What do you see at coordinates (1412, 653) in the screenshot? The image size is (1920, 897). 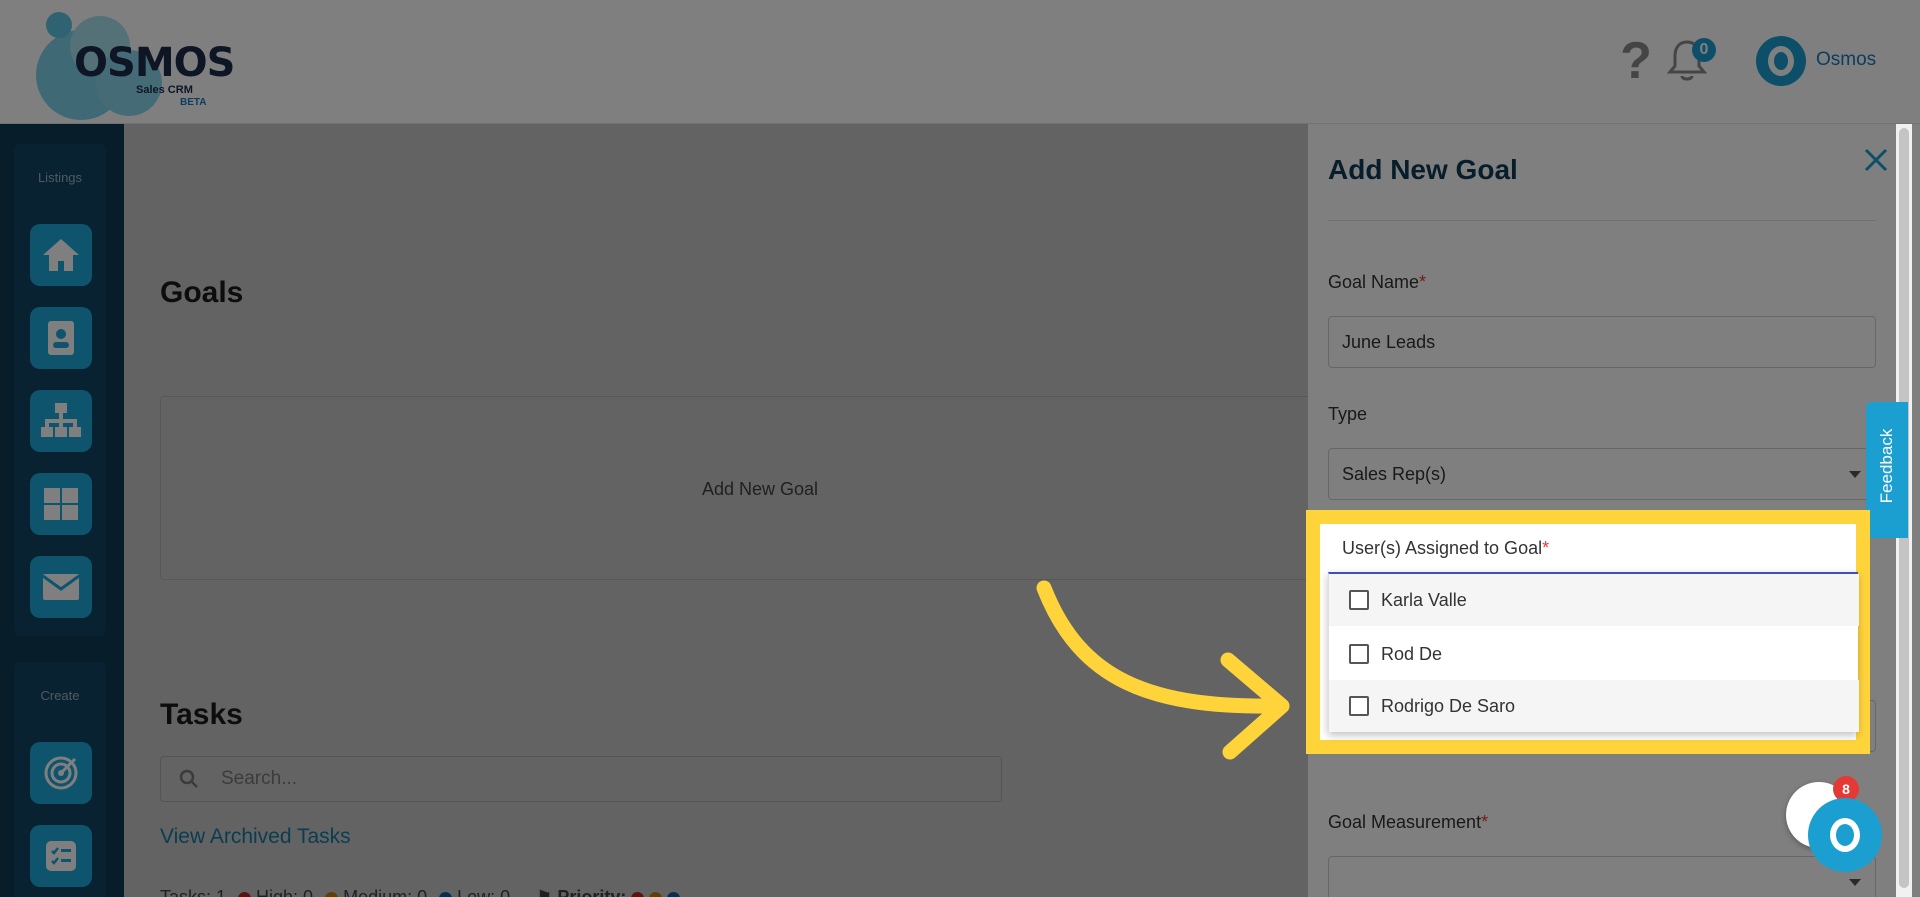 I see `user-option-label: Rod De` at bounding box center [1412, 653].